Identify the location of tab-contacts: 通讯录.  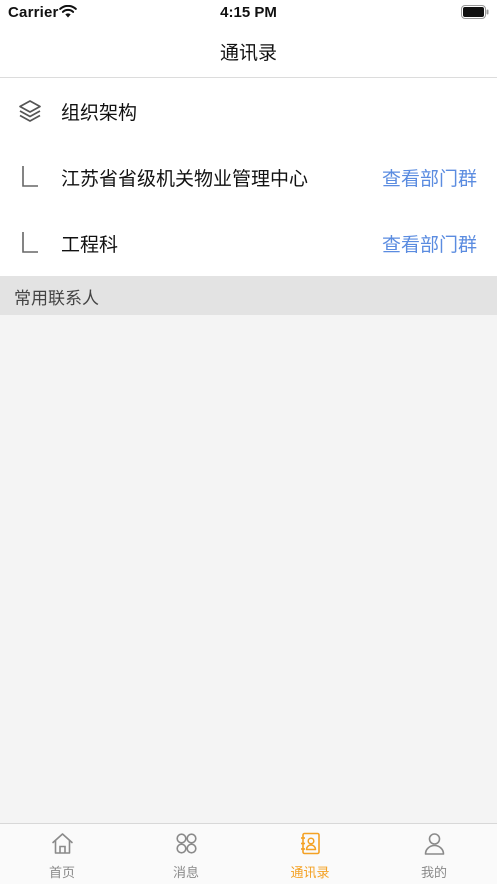
(310, 854).